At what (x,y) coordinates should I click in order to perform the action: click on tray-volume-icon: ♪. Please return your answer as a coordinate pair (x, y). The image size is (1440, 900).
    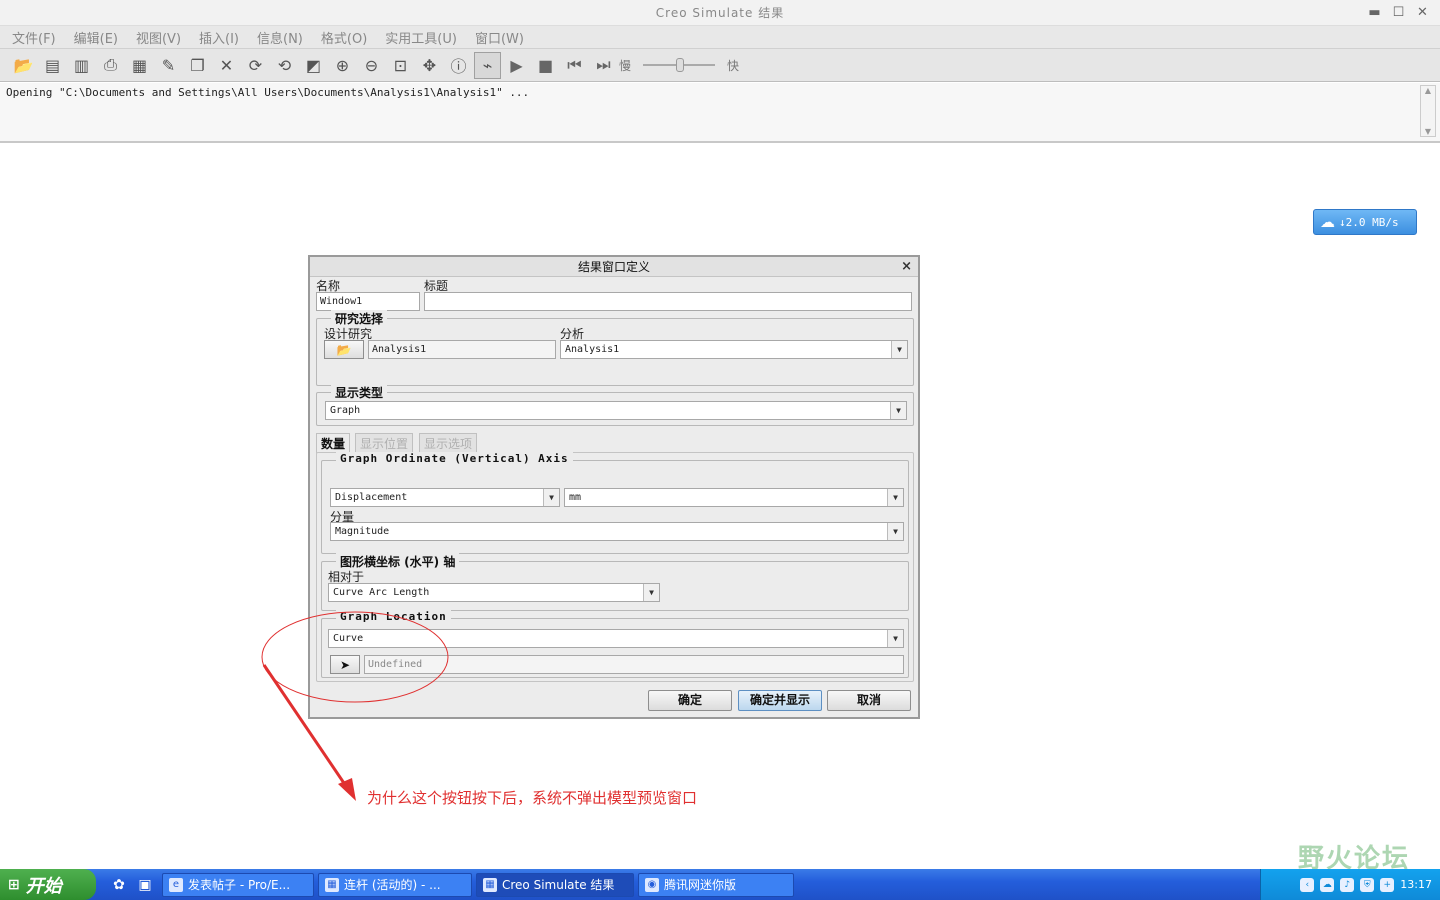
    Looking at the image, I should click on (1347, 884).